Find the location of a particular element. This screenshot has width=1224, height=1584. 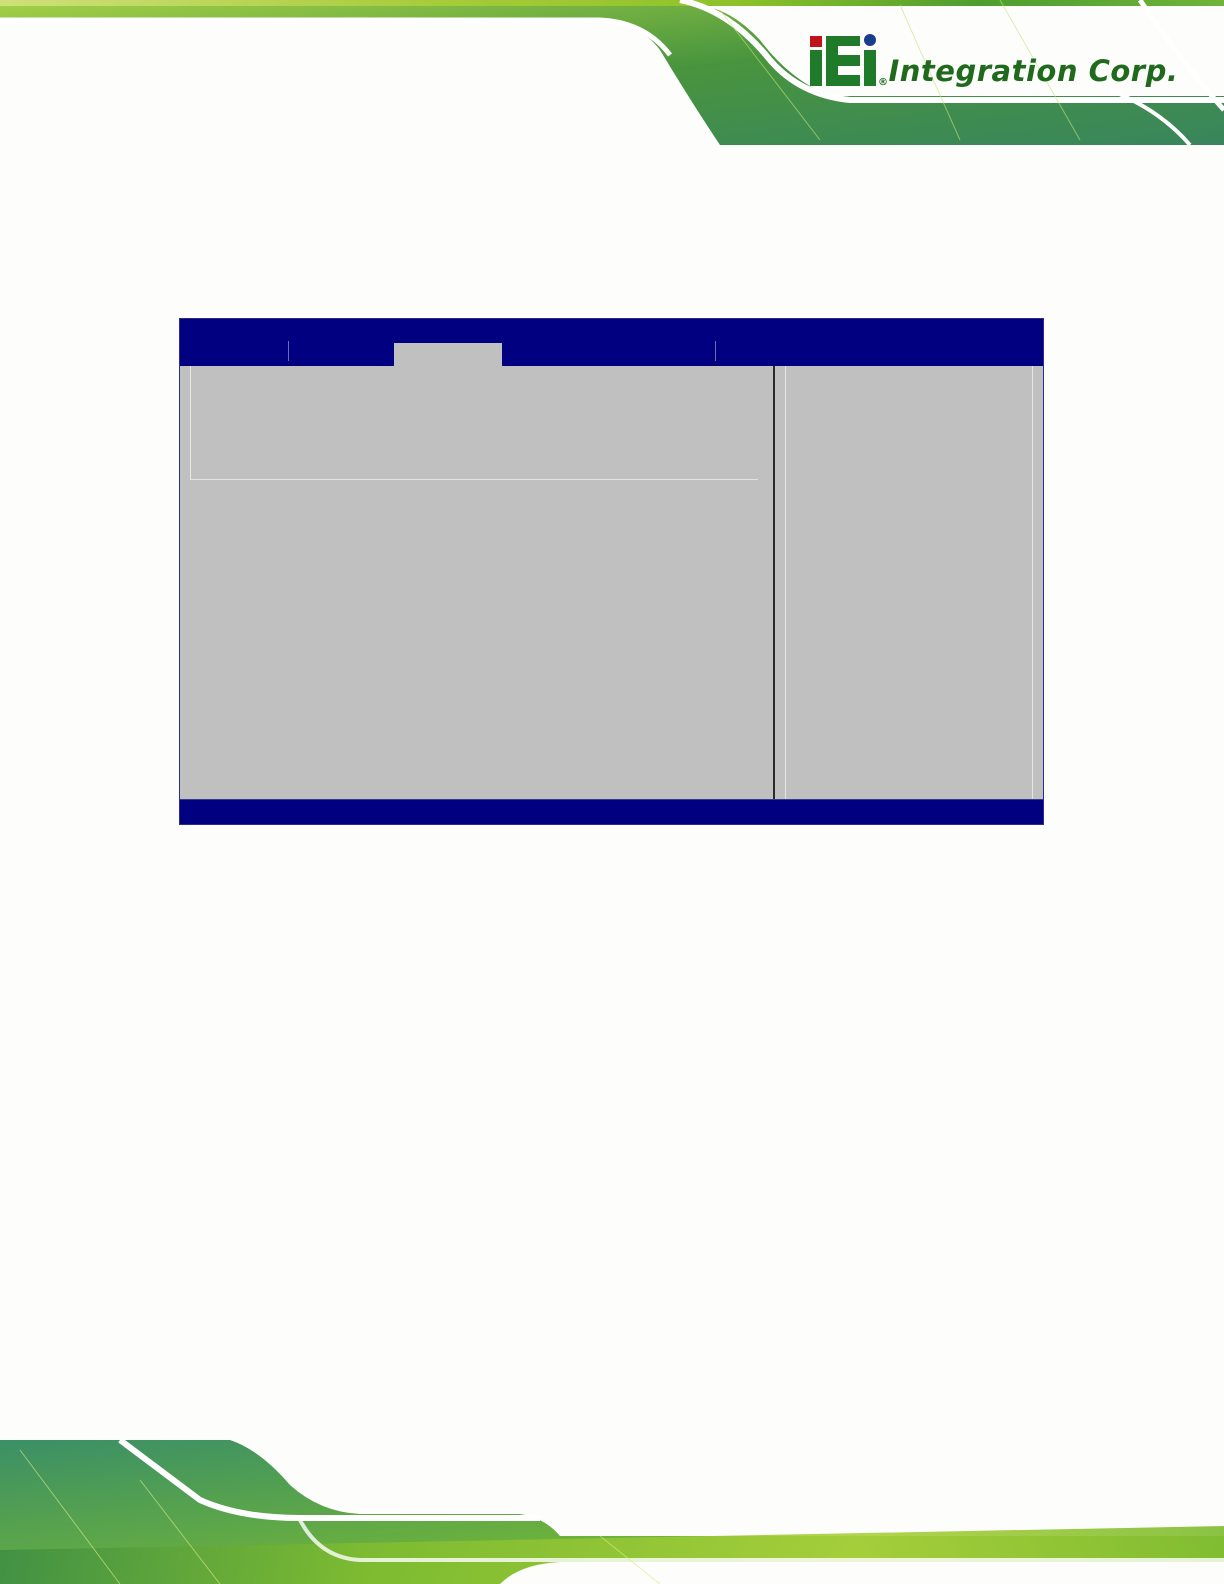

bios-menu-bar is located at coordinates (611, 342).